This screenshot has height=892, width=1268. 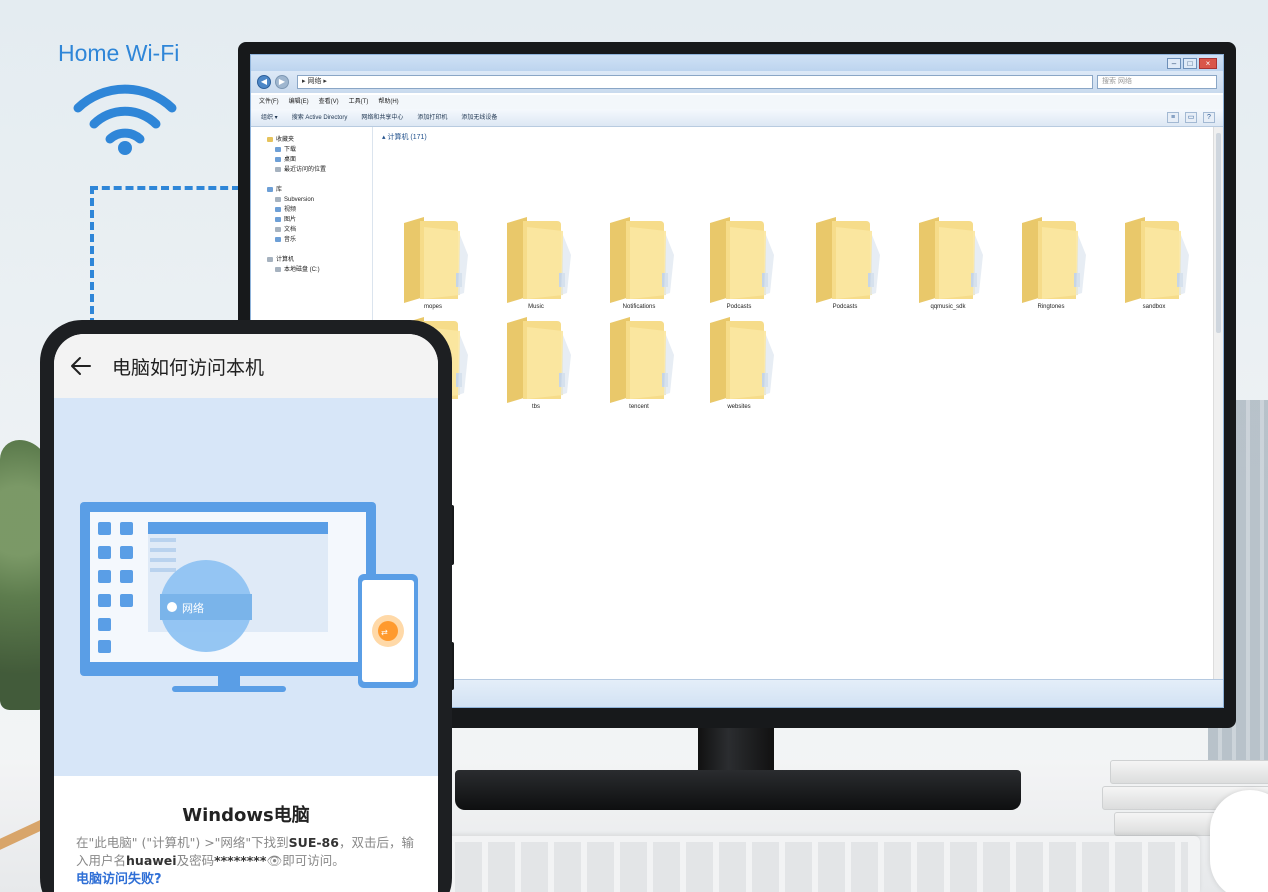 I want to click on nav-item: 本地磁盘 (C:), so click(x=317, y=270).